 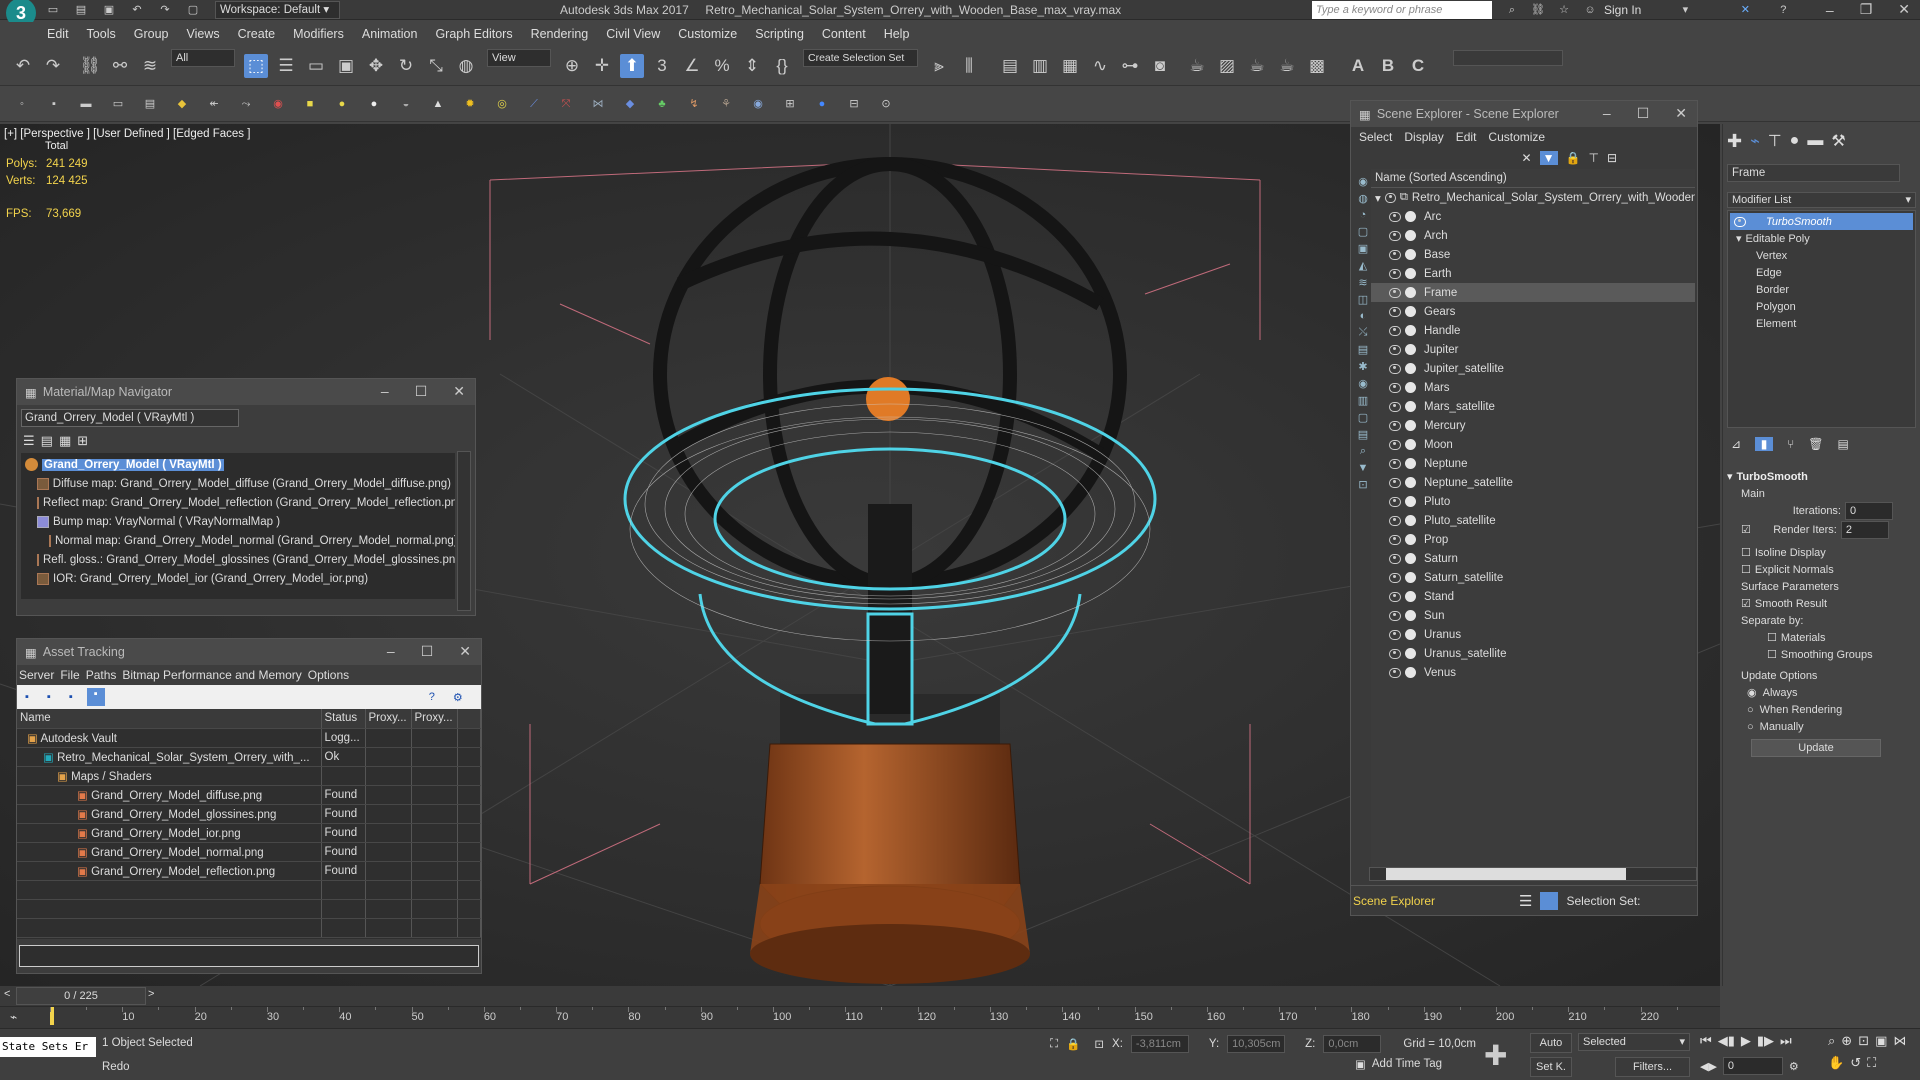 What do you see at coordinates (1010, 66) in the screenshot?
I see `scene-explorer-toggle-icon: ▤` at bounding box center [1010, 66].